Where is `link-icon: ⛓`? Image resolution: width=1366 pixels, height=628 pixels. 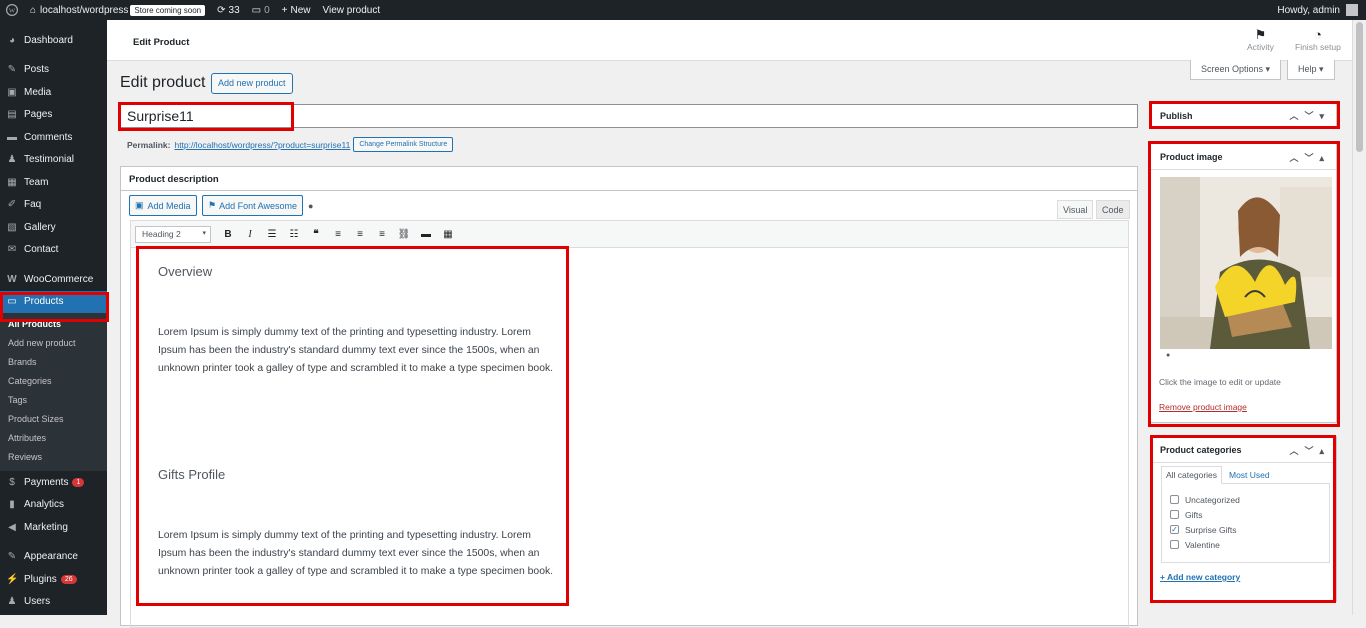
link-icon: ⛓ is located at coordinates (404, 234).